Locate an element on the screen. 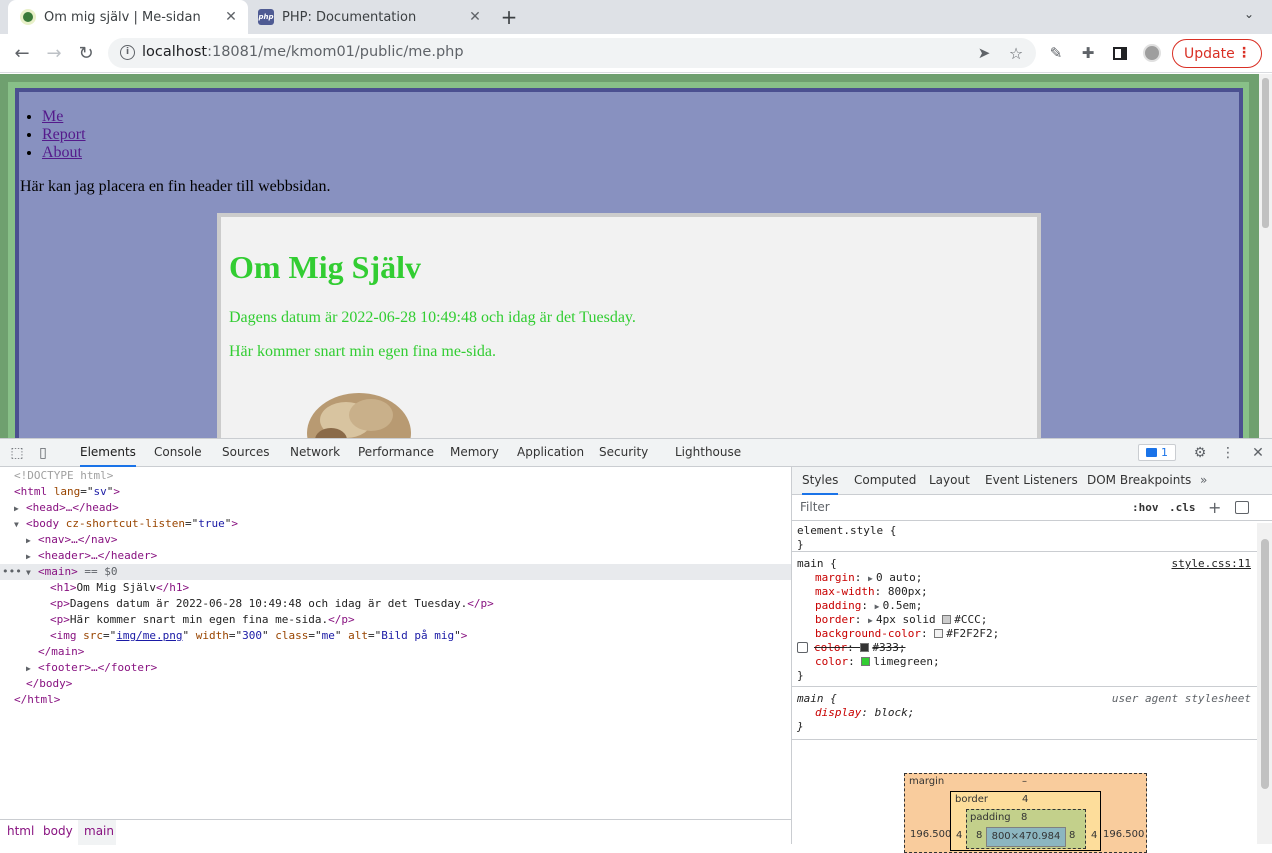 The width and height of the screenshot is (1272, 853). tab-elements: Elements is located at coordinates (108, 453).